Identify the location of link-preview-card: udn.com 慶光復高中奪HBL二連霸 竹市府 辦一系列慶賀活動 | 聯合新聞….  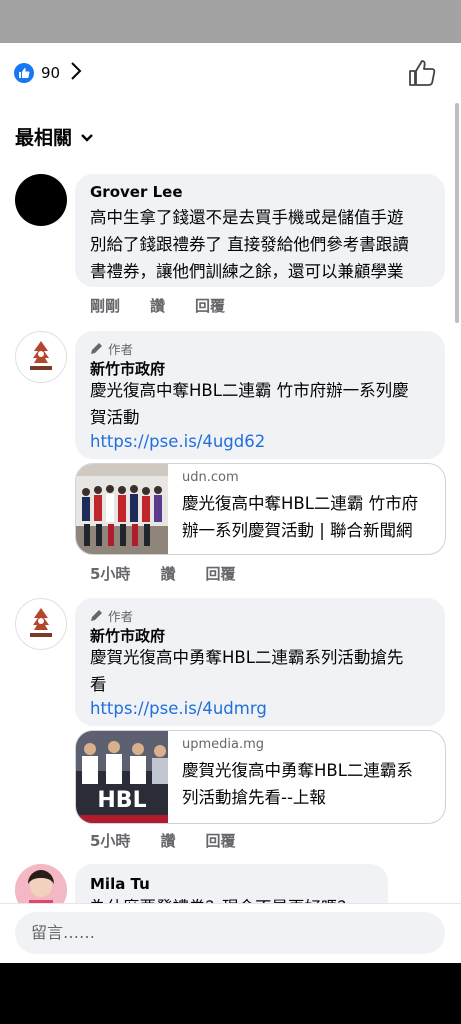
(260, 509).